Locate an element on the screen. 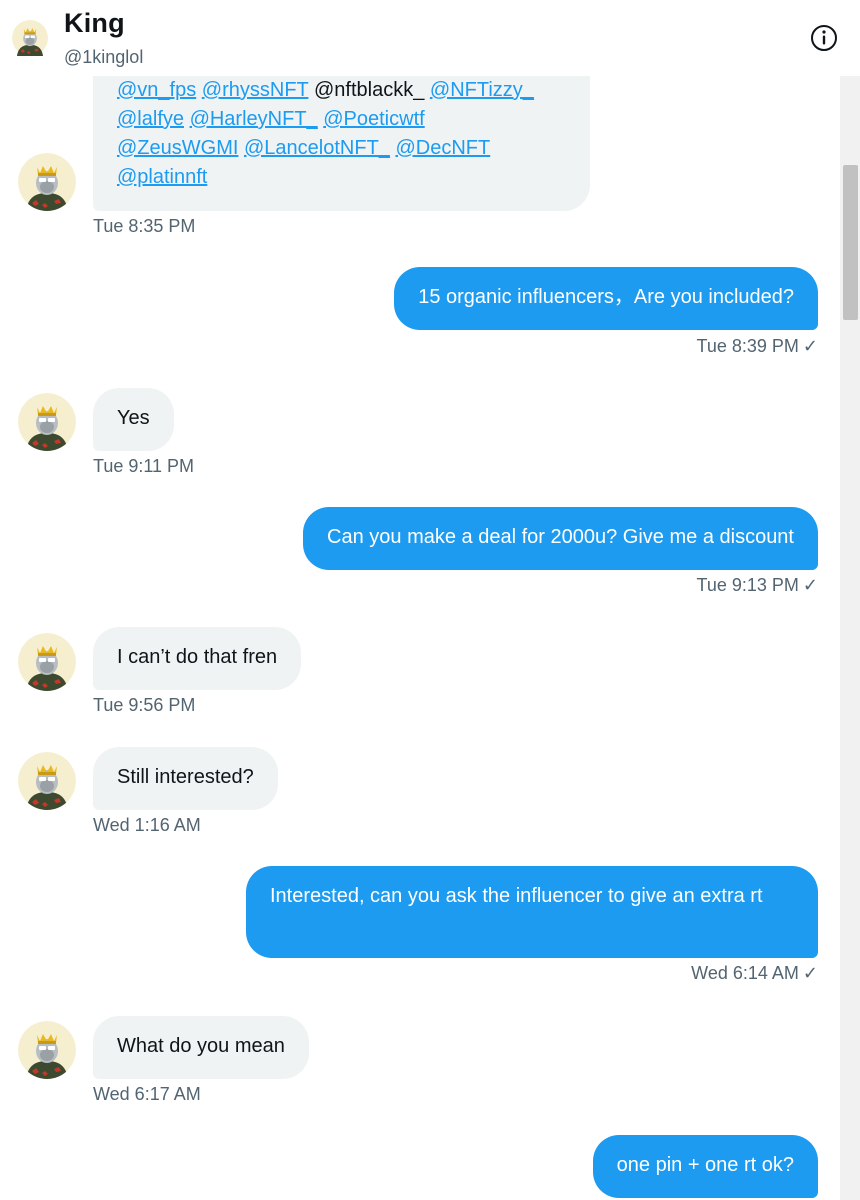 The height and width of the screenshot is (1200, 860). mention-link: @Poeticwtf is located at coordinates (373, 119).